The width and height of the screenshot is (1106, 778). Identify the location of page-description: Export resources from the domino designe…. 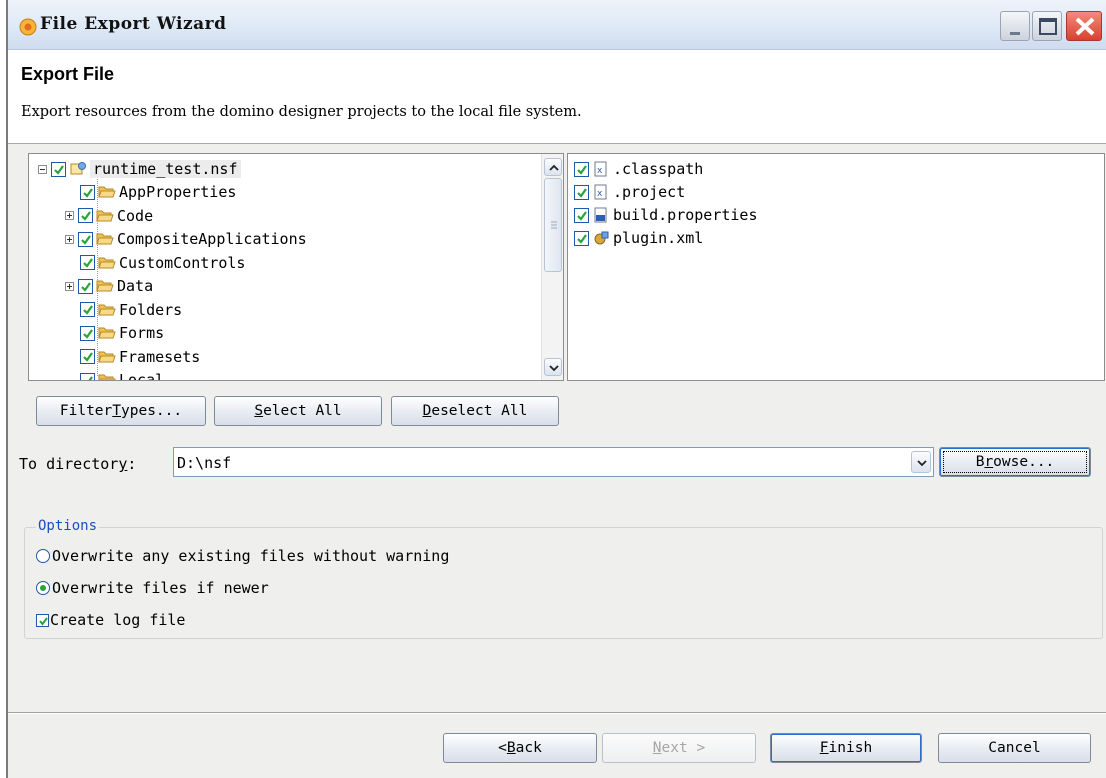
(301, 112).